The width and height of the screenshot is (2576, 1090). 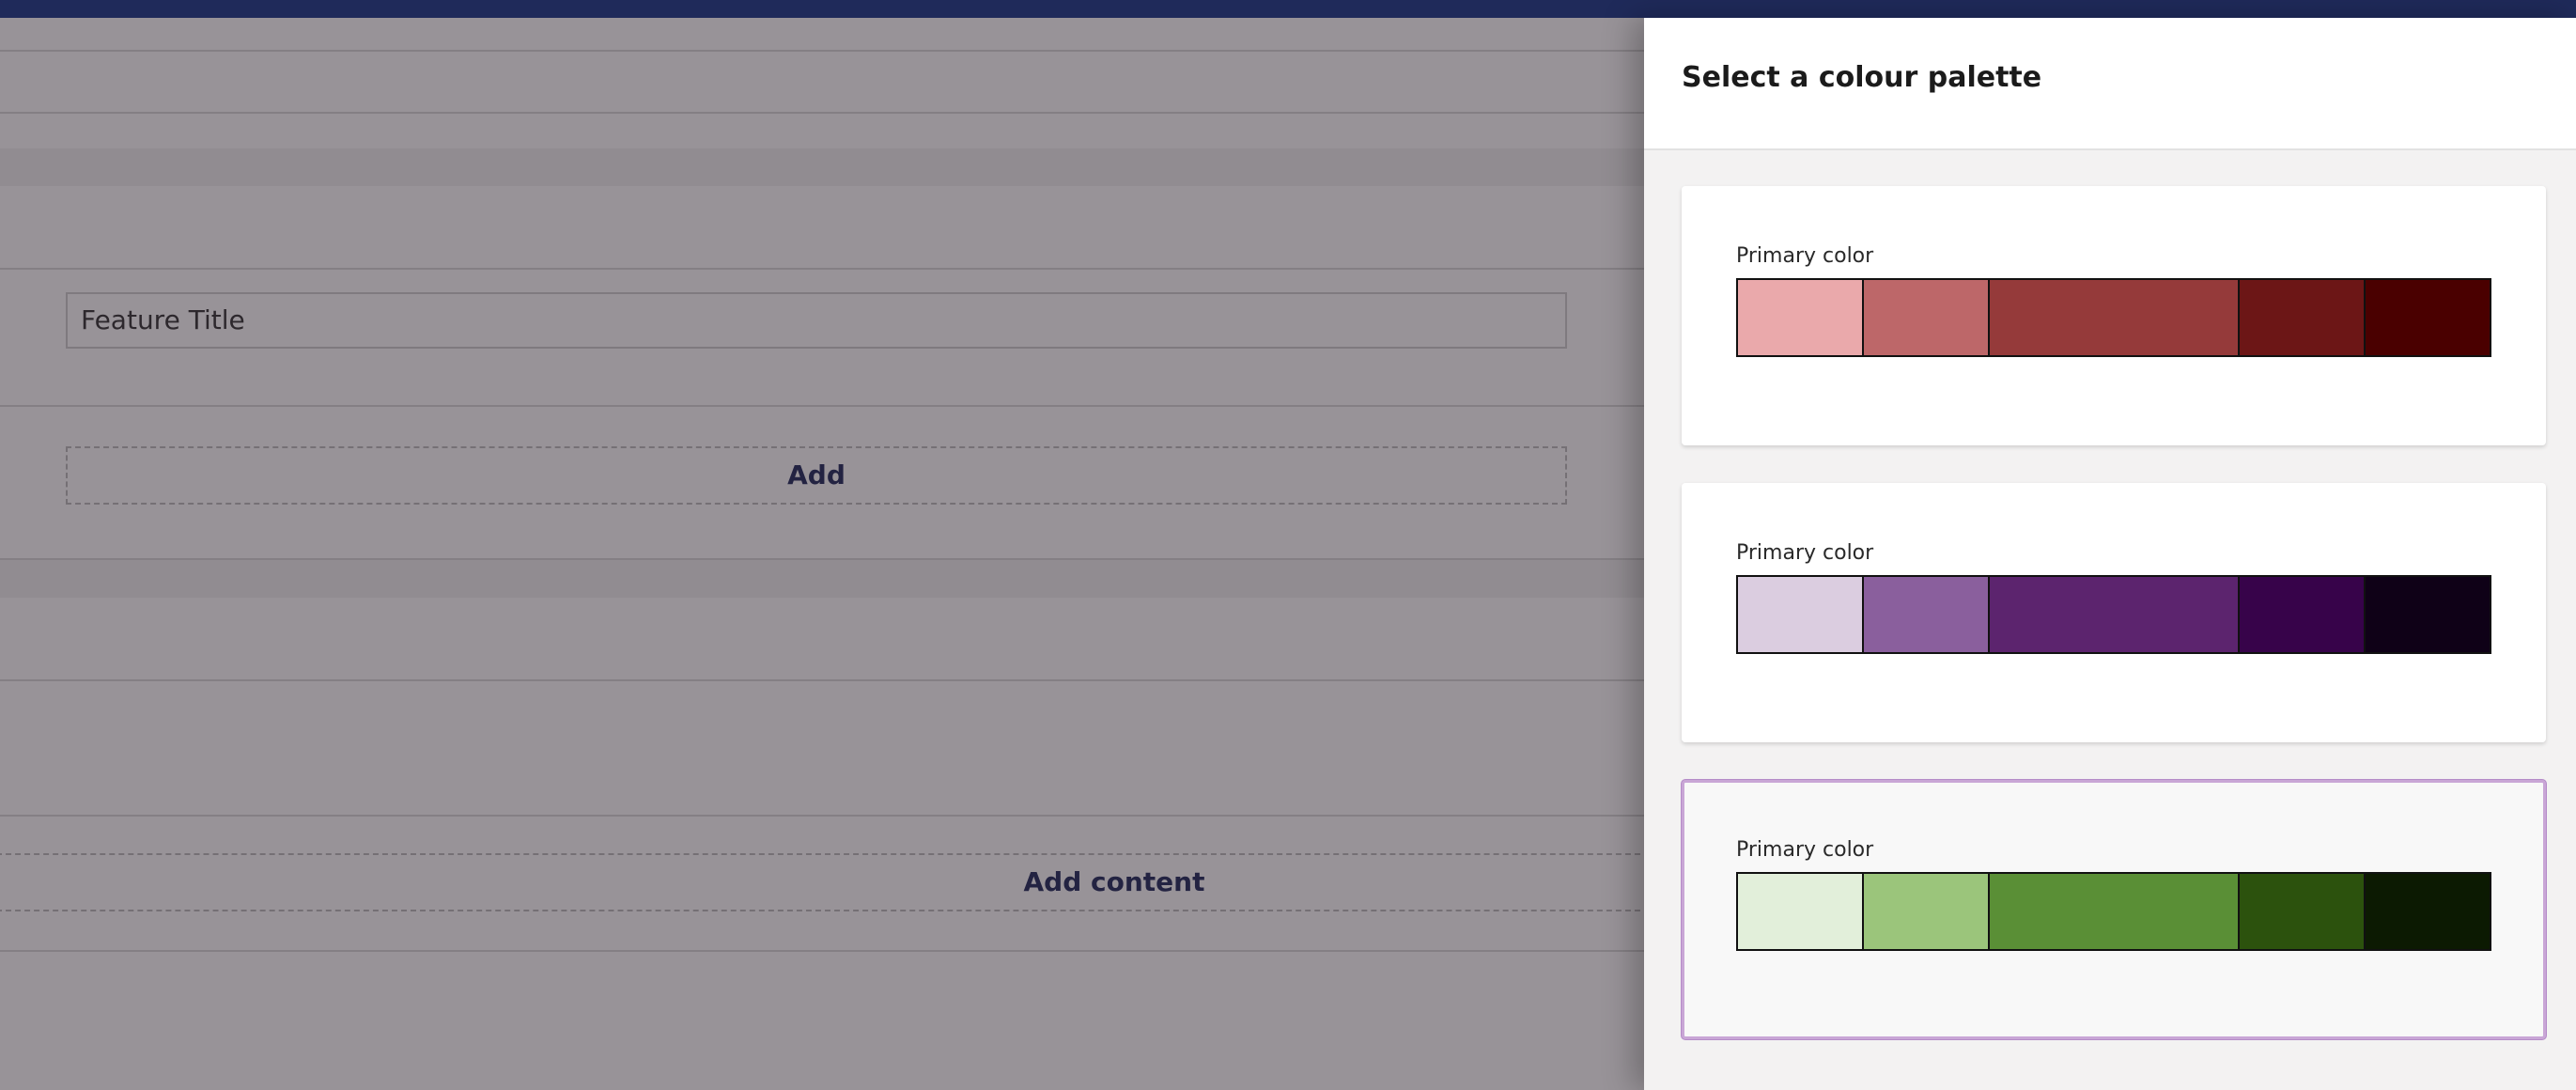 I want to click on panel-header: Select a colour palette, so click(x=2110, y=84).